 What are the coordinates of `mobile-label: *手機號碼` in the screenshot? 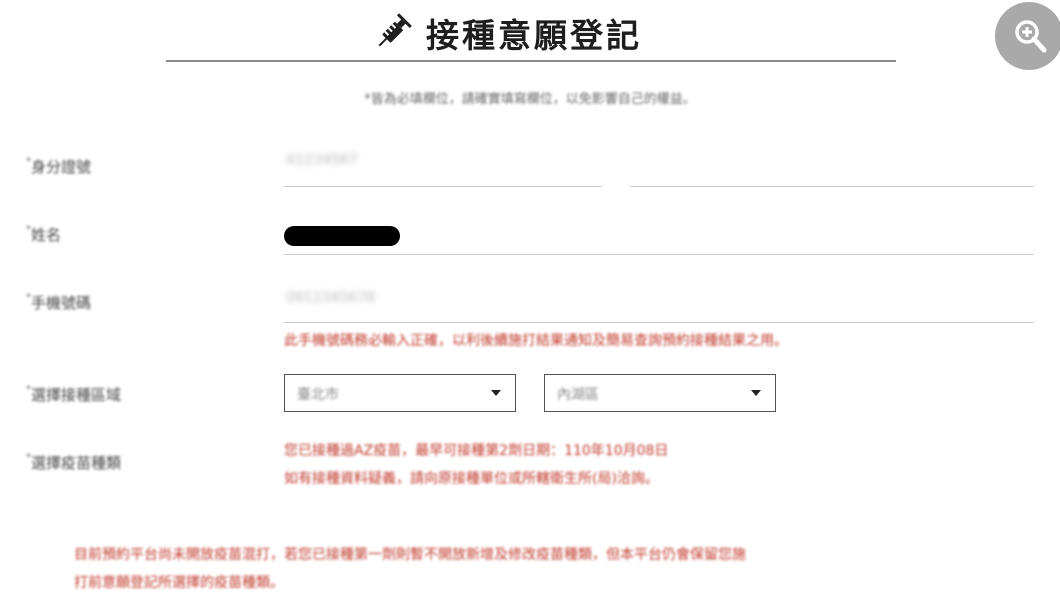 It's located at (59, 302).